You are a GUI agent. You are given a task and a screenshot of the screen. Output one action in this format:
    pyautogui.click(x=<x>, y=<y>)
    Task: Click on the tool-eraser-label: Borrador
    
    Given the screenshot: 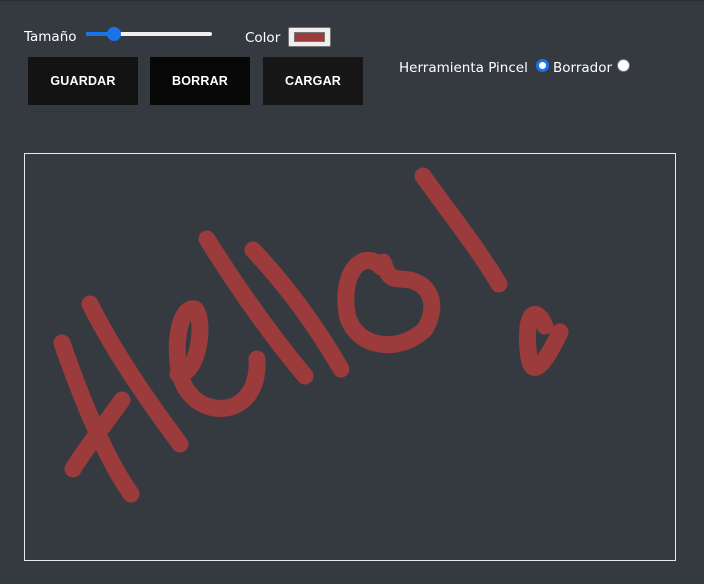 What is the action you would take?
    pyautogui.click(x=583, y=68)
    